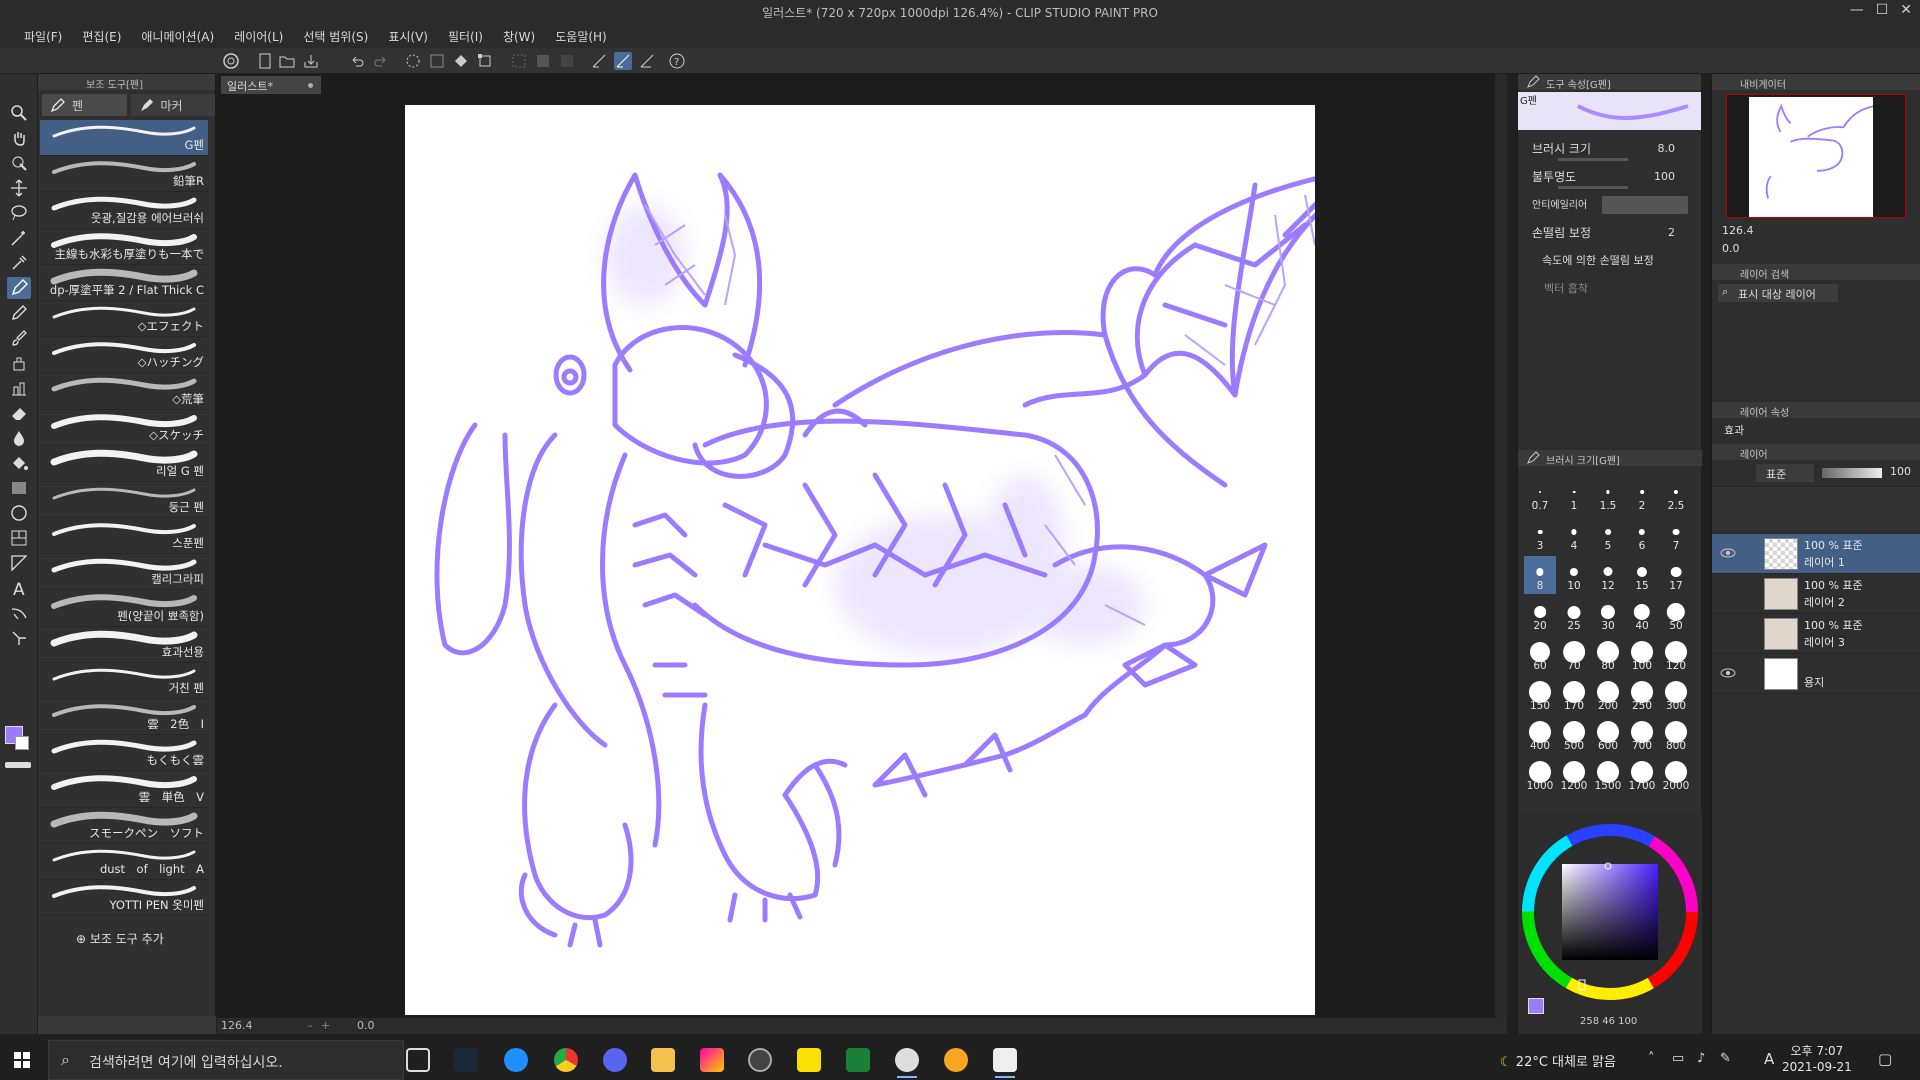 The width and height of the screenshot is (1920, 1080). What do you see at coordinates (1608, 775) in the screenshot?
I see `brush-size-preset: 1500` at bounding box center [1608, 775].